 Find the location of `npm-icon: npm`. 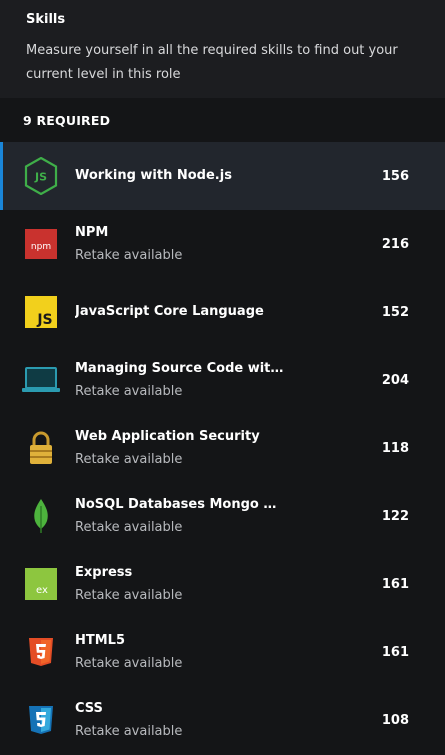

npm-icon: npm is located at coordinates (41, 244).